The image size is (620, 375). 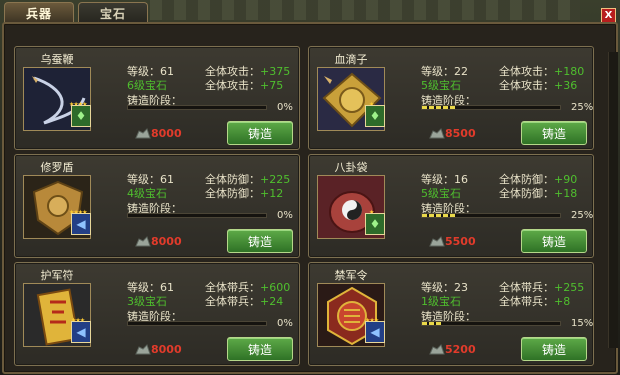 I want to click on backdrop-wall, so click(x=365, y=10).